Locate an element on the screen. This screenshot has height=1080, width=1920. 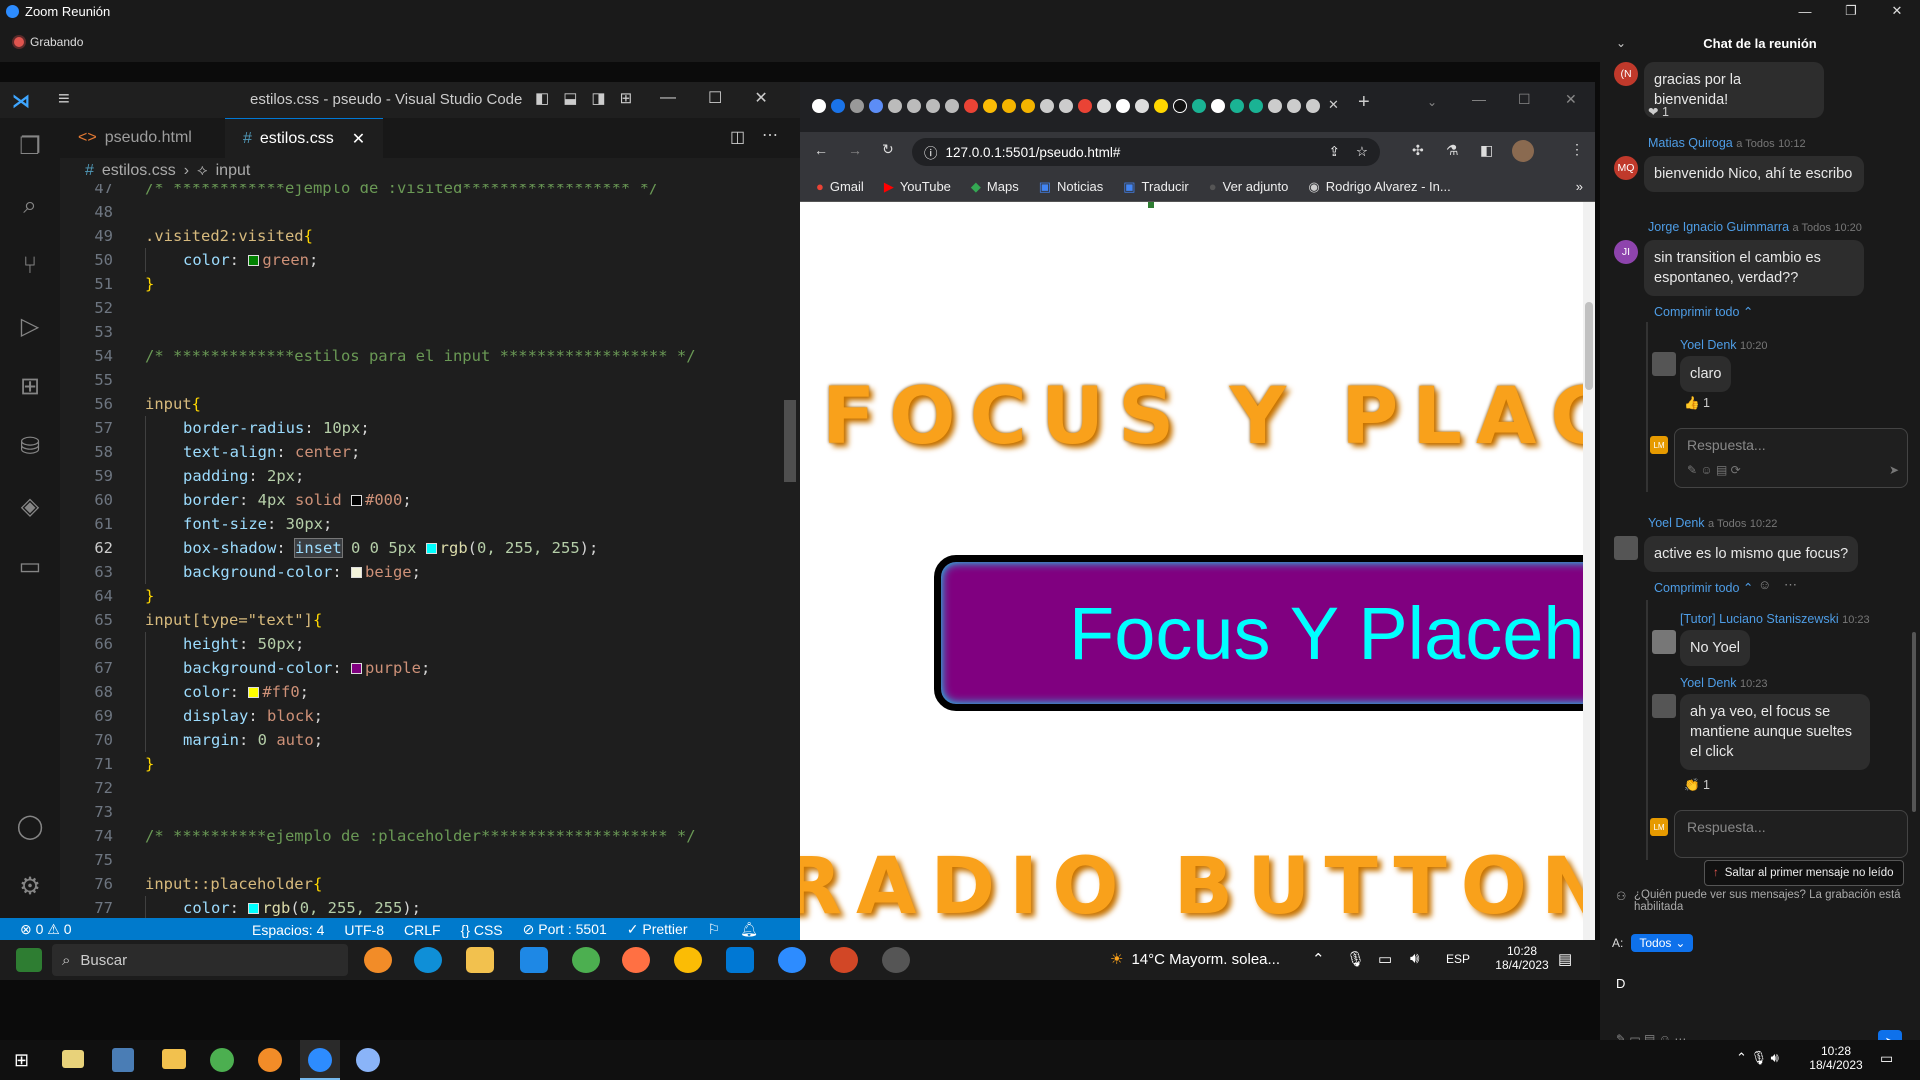
code-line: 59 padding: 2px; is located at coordinates (430, 476).